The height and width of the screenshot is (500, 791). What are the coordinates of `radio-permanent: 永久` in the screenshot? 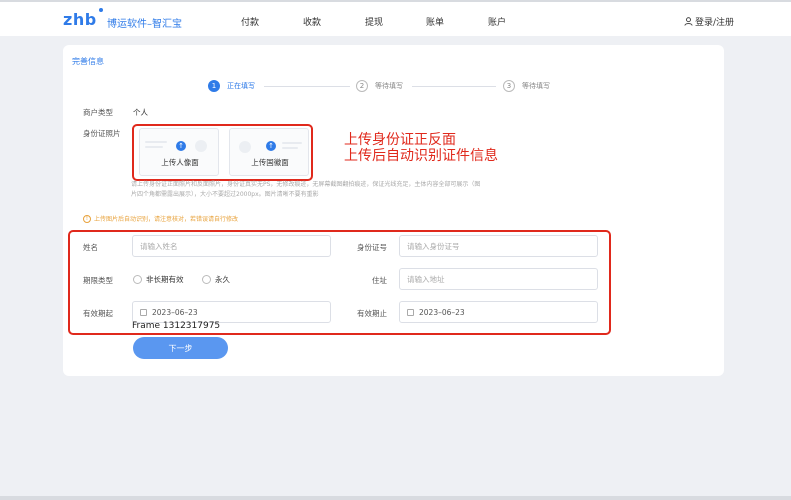 It's located at (216, 279).